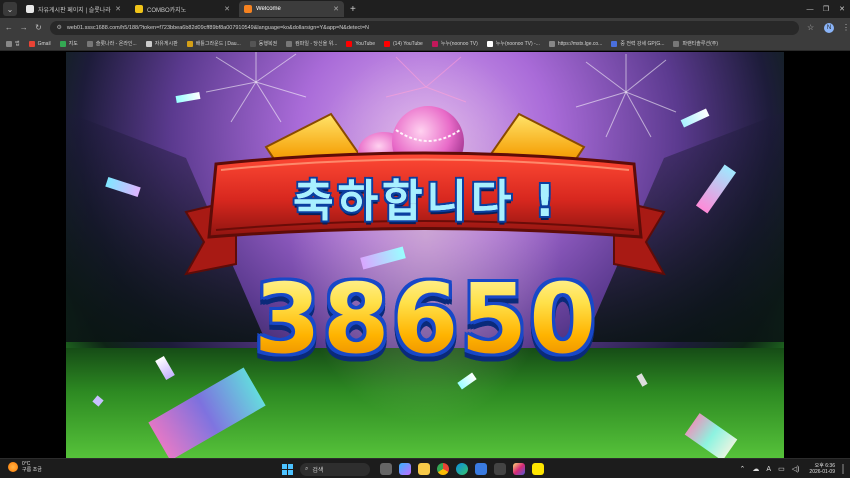 This screenshot has height=478, width=850. I want to click on weather-desc: 구름 조금, so click(32, 470).